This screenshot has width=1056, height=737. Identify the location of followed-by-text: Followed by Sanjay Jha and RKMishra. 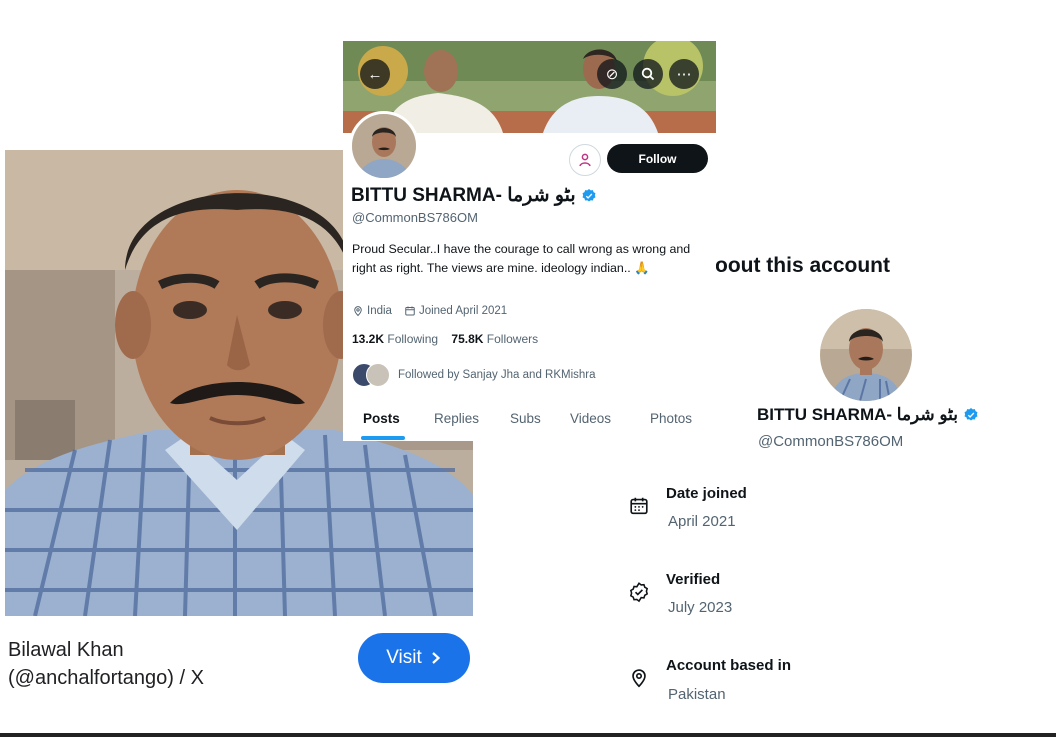
(497, 375).